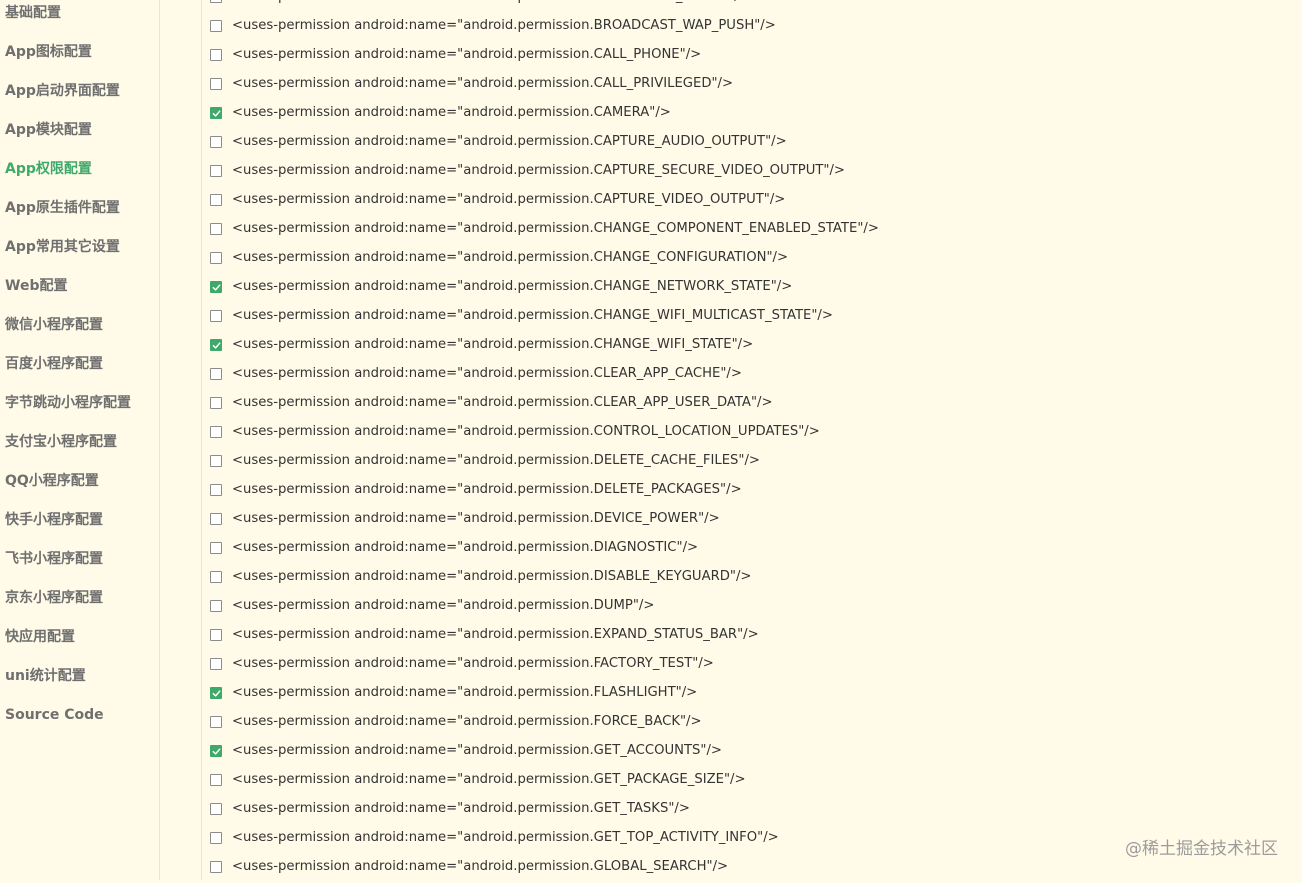  What do you see at coordinates (62, 91) in the screenshot?
I see `sidebar-item: App启动界面配置` at bounding box center [62, 91].